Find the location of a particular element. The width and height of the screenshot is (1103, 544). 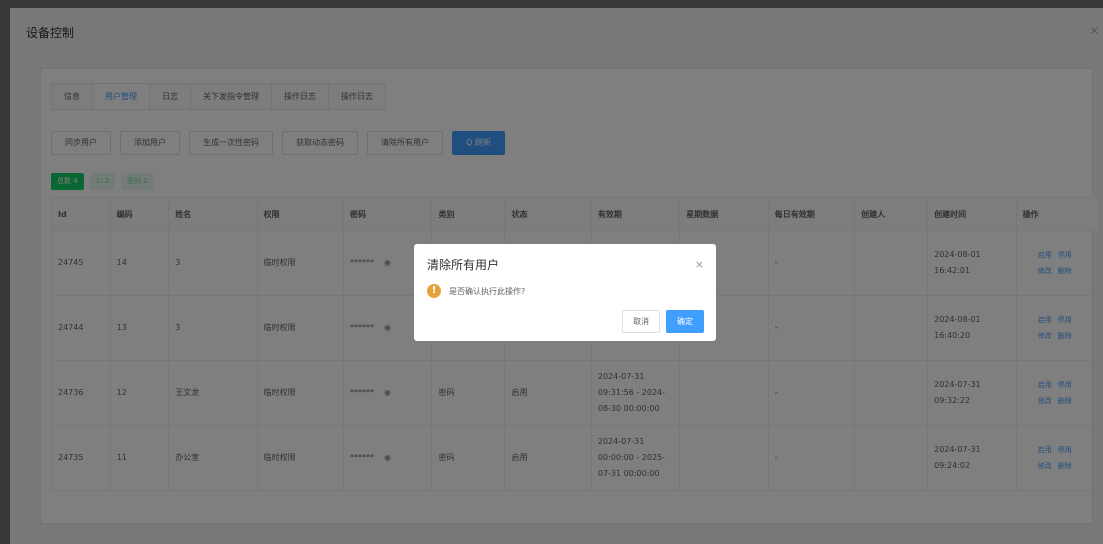

confirm-button: 确定 is located at coordinates (685, 321).